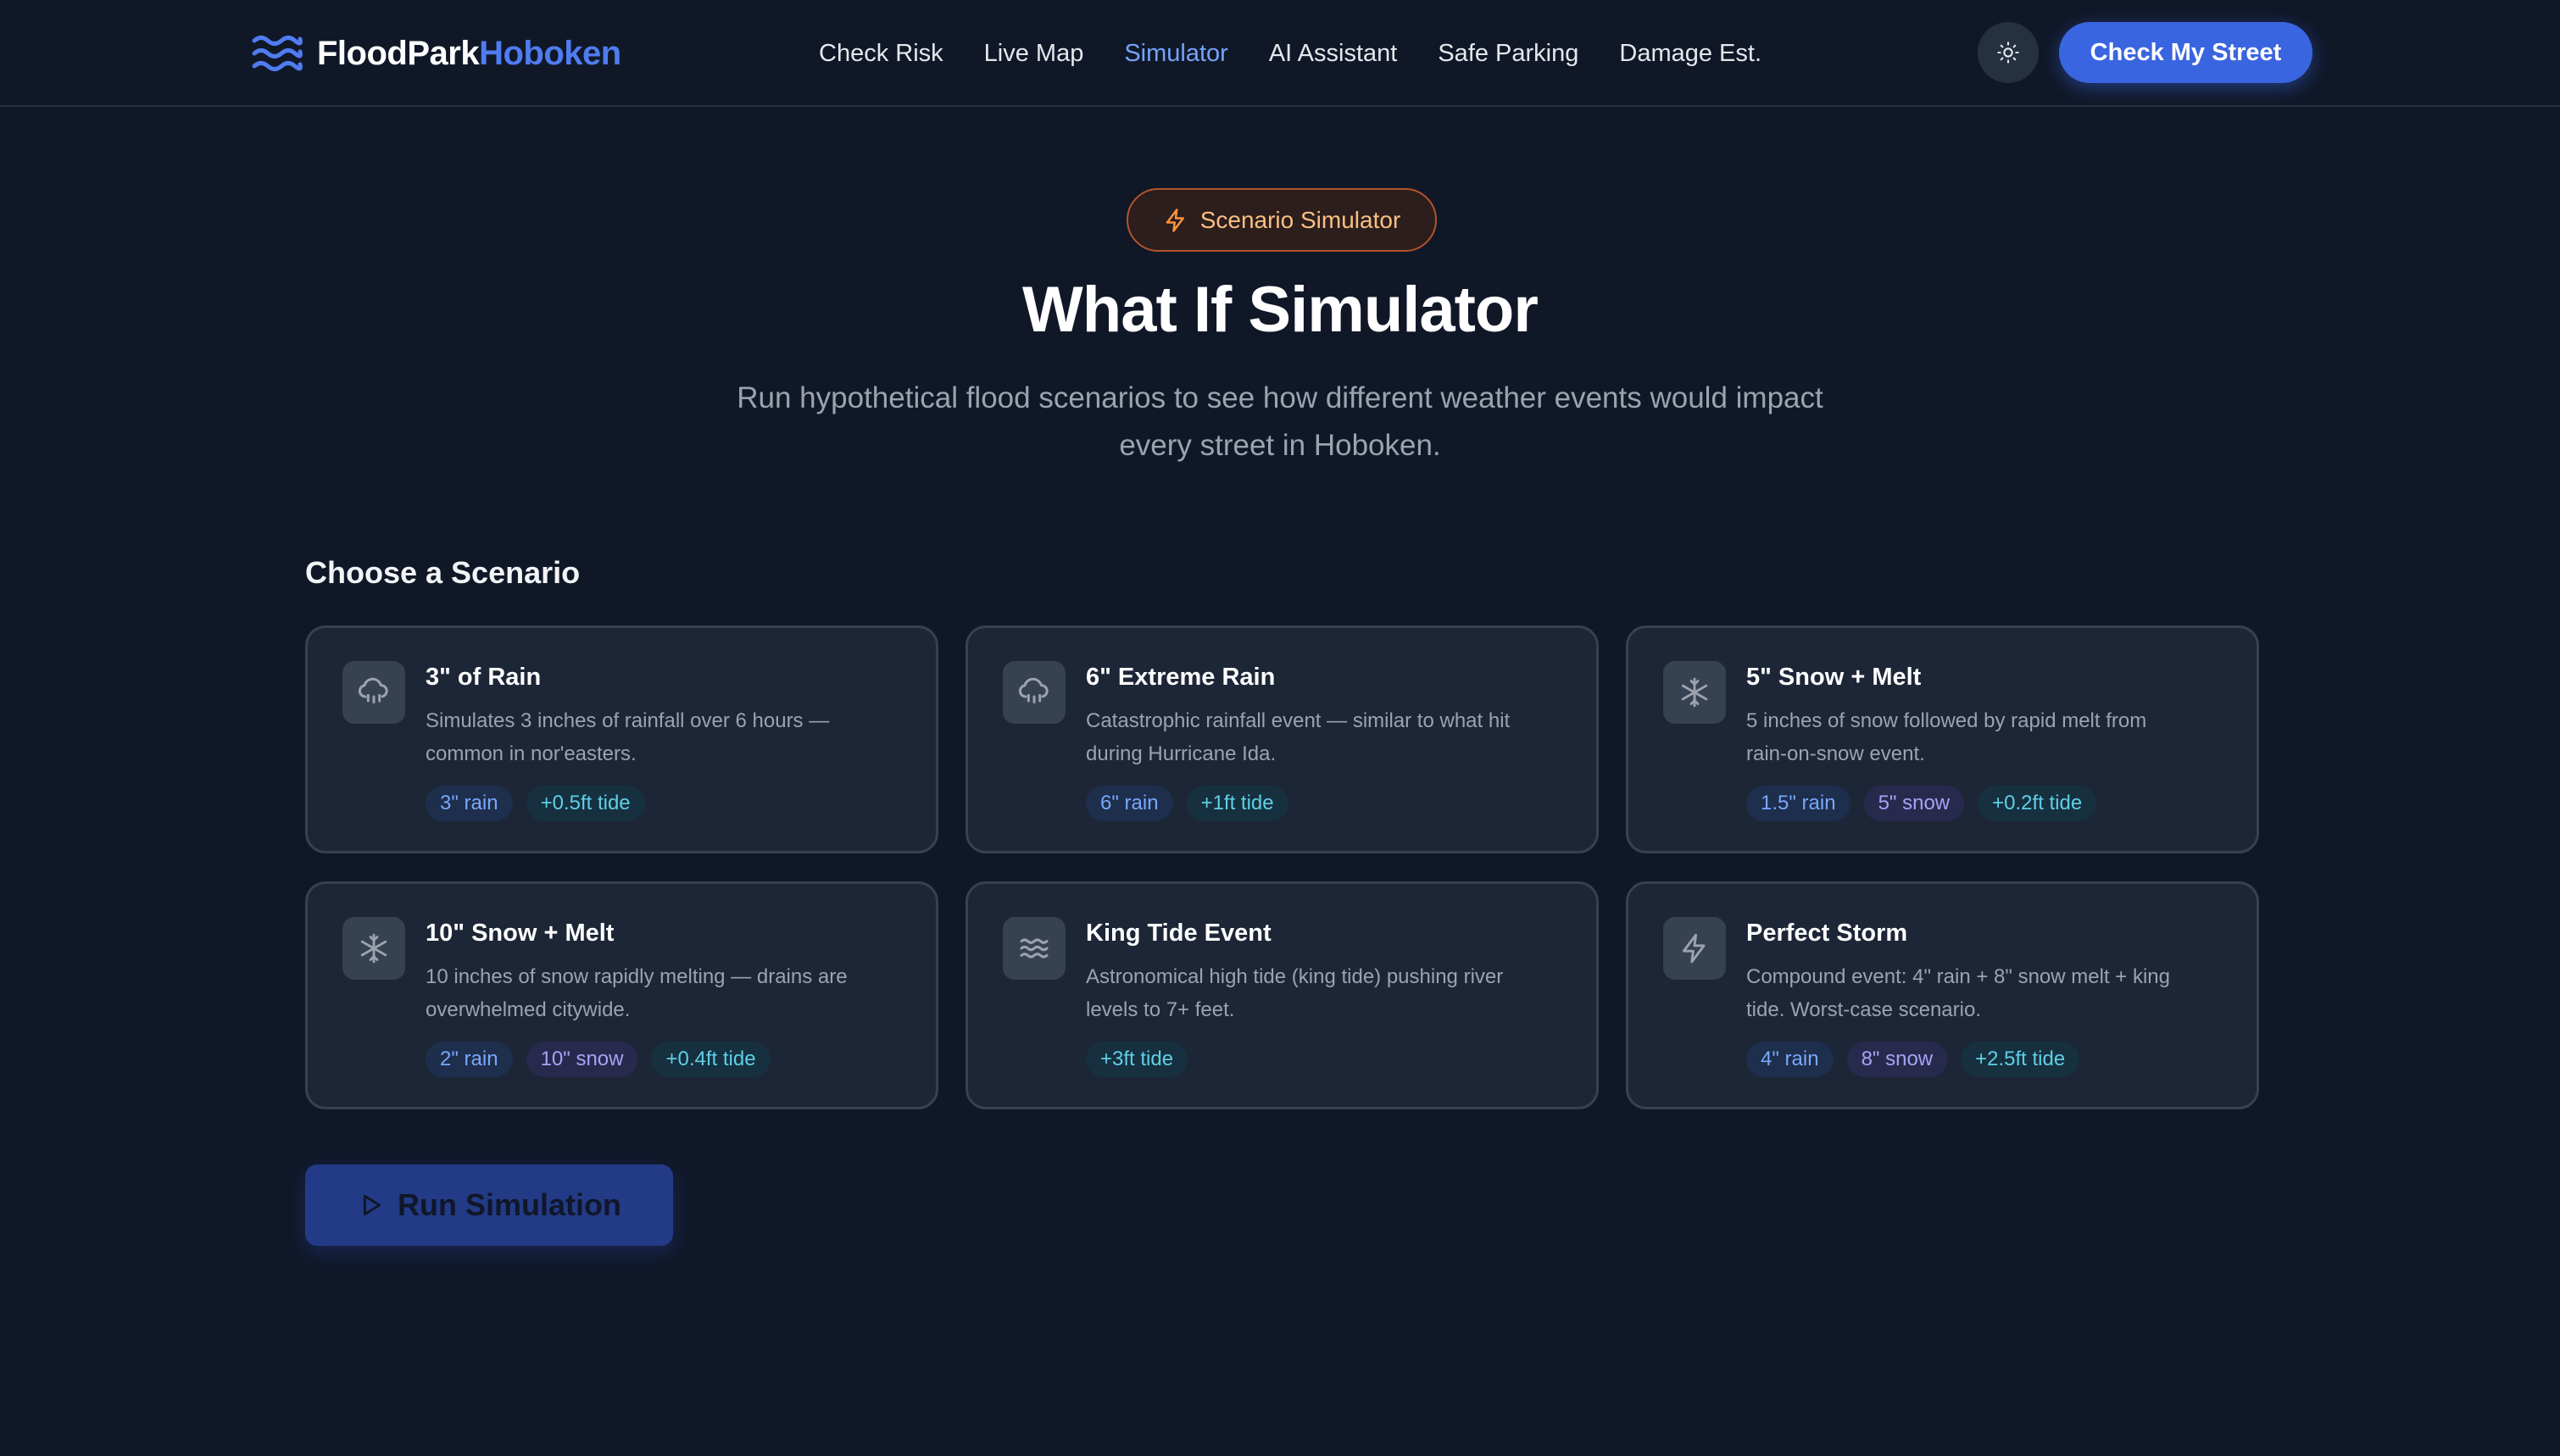 The height and width of the screenshot is (1456, 2560). I want to click on run-simulation-button: Run Simulation, so click(489, 1205).